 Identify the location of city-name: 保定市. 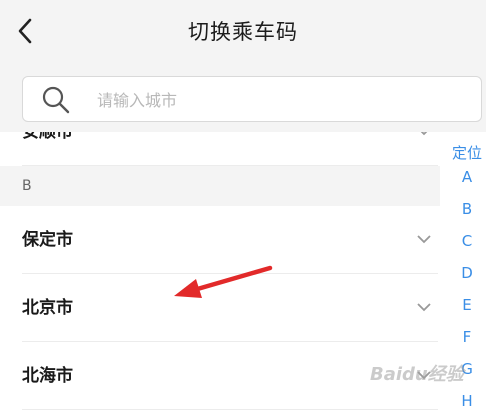
(47, 240).